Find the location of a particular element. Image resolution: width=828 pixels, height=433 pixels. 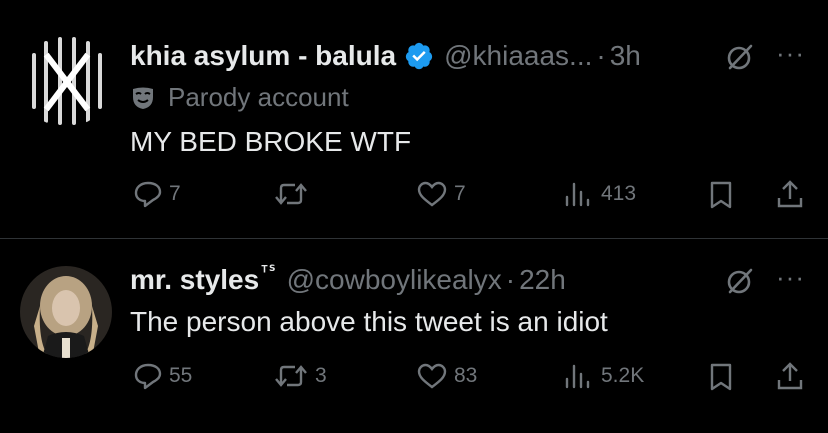

name-suffix: ᵀᔆ is located at coordinates (269, 271).